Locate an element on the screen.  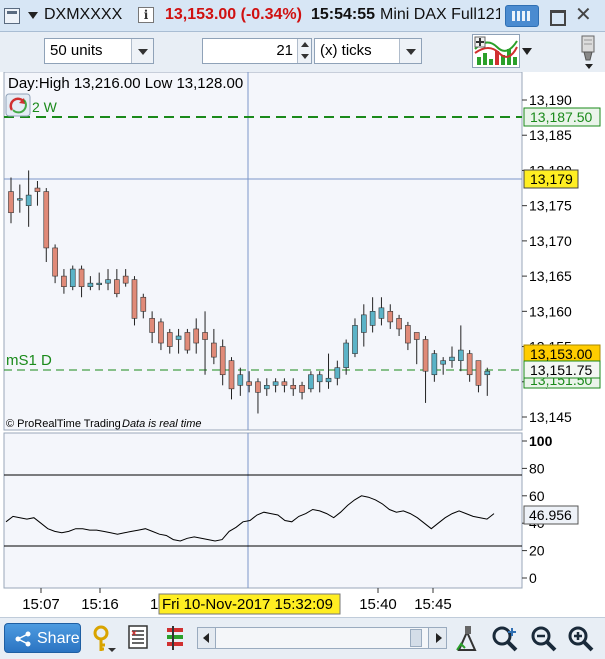
indicator-icon is located at coordinates (496, 50).